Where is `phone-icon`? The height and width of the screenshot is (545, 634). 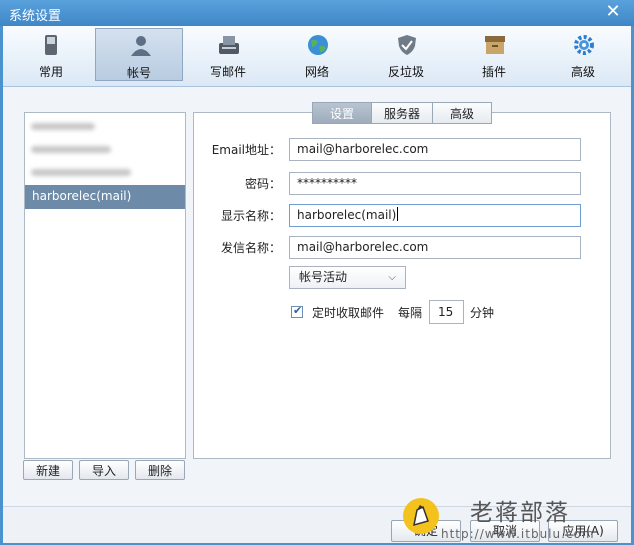
phone-icon is located at coordinates (51, 45).